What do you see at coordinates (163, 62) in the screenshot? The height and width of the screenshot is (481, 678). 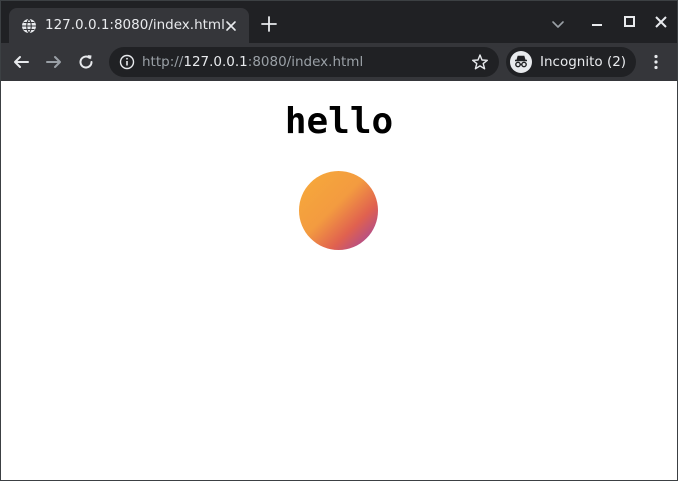 I see `url-scheme: http://` at bounding box center [163, 62].